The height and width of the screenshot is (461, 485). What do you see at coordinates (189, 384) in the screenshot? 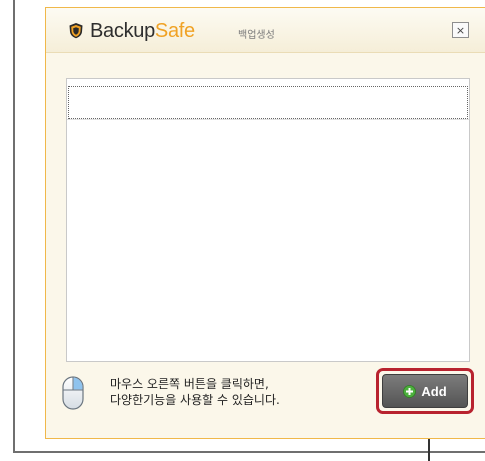
I see `hint-line-1: 마우스 오른쪽 버튼을 클릭하면,` at bounding box center [189, 384].